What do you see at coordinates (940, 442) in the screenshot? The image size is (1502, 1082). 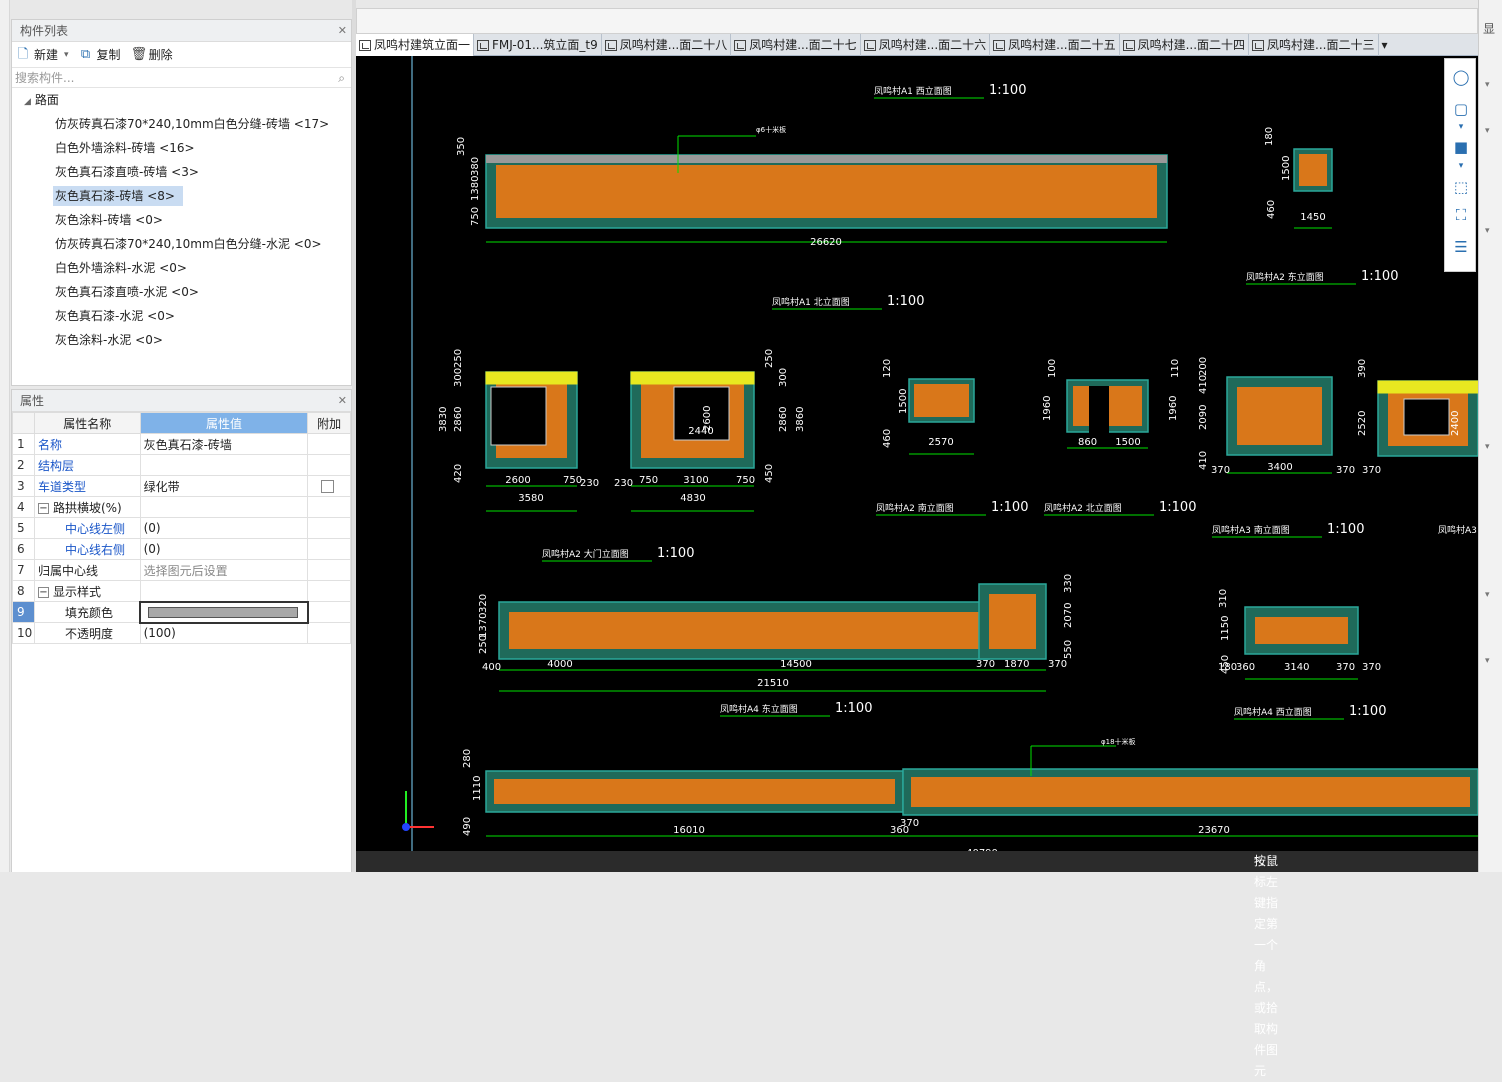 I see `dimension-text: 2570` at bounding box center [940, 442].